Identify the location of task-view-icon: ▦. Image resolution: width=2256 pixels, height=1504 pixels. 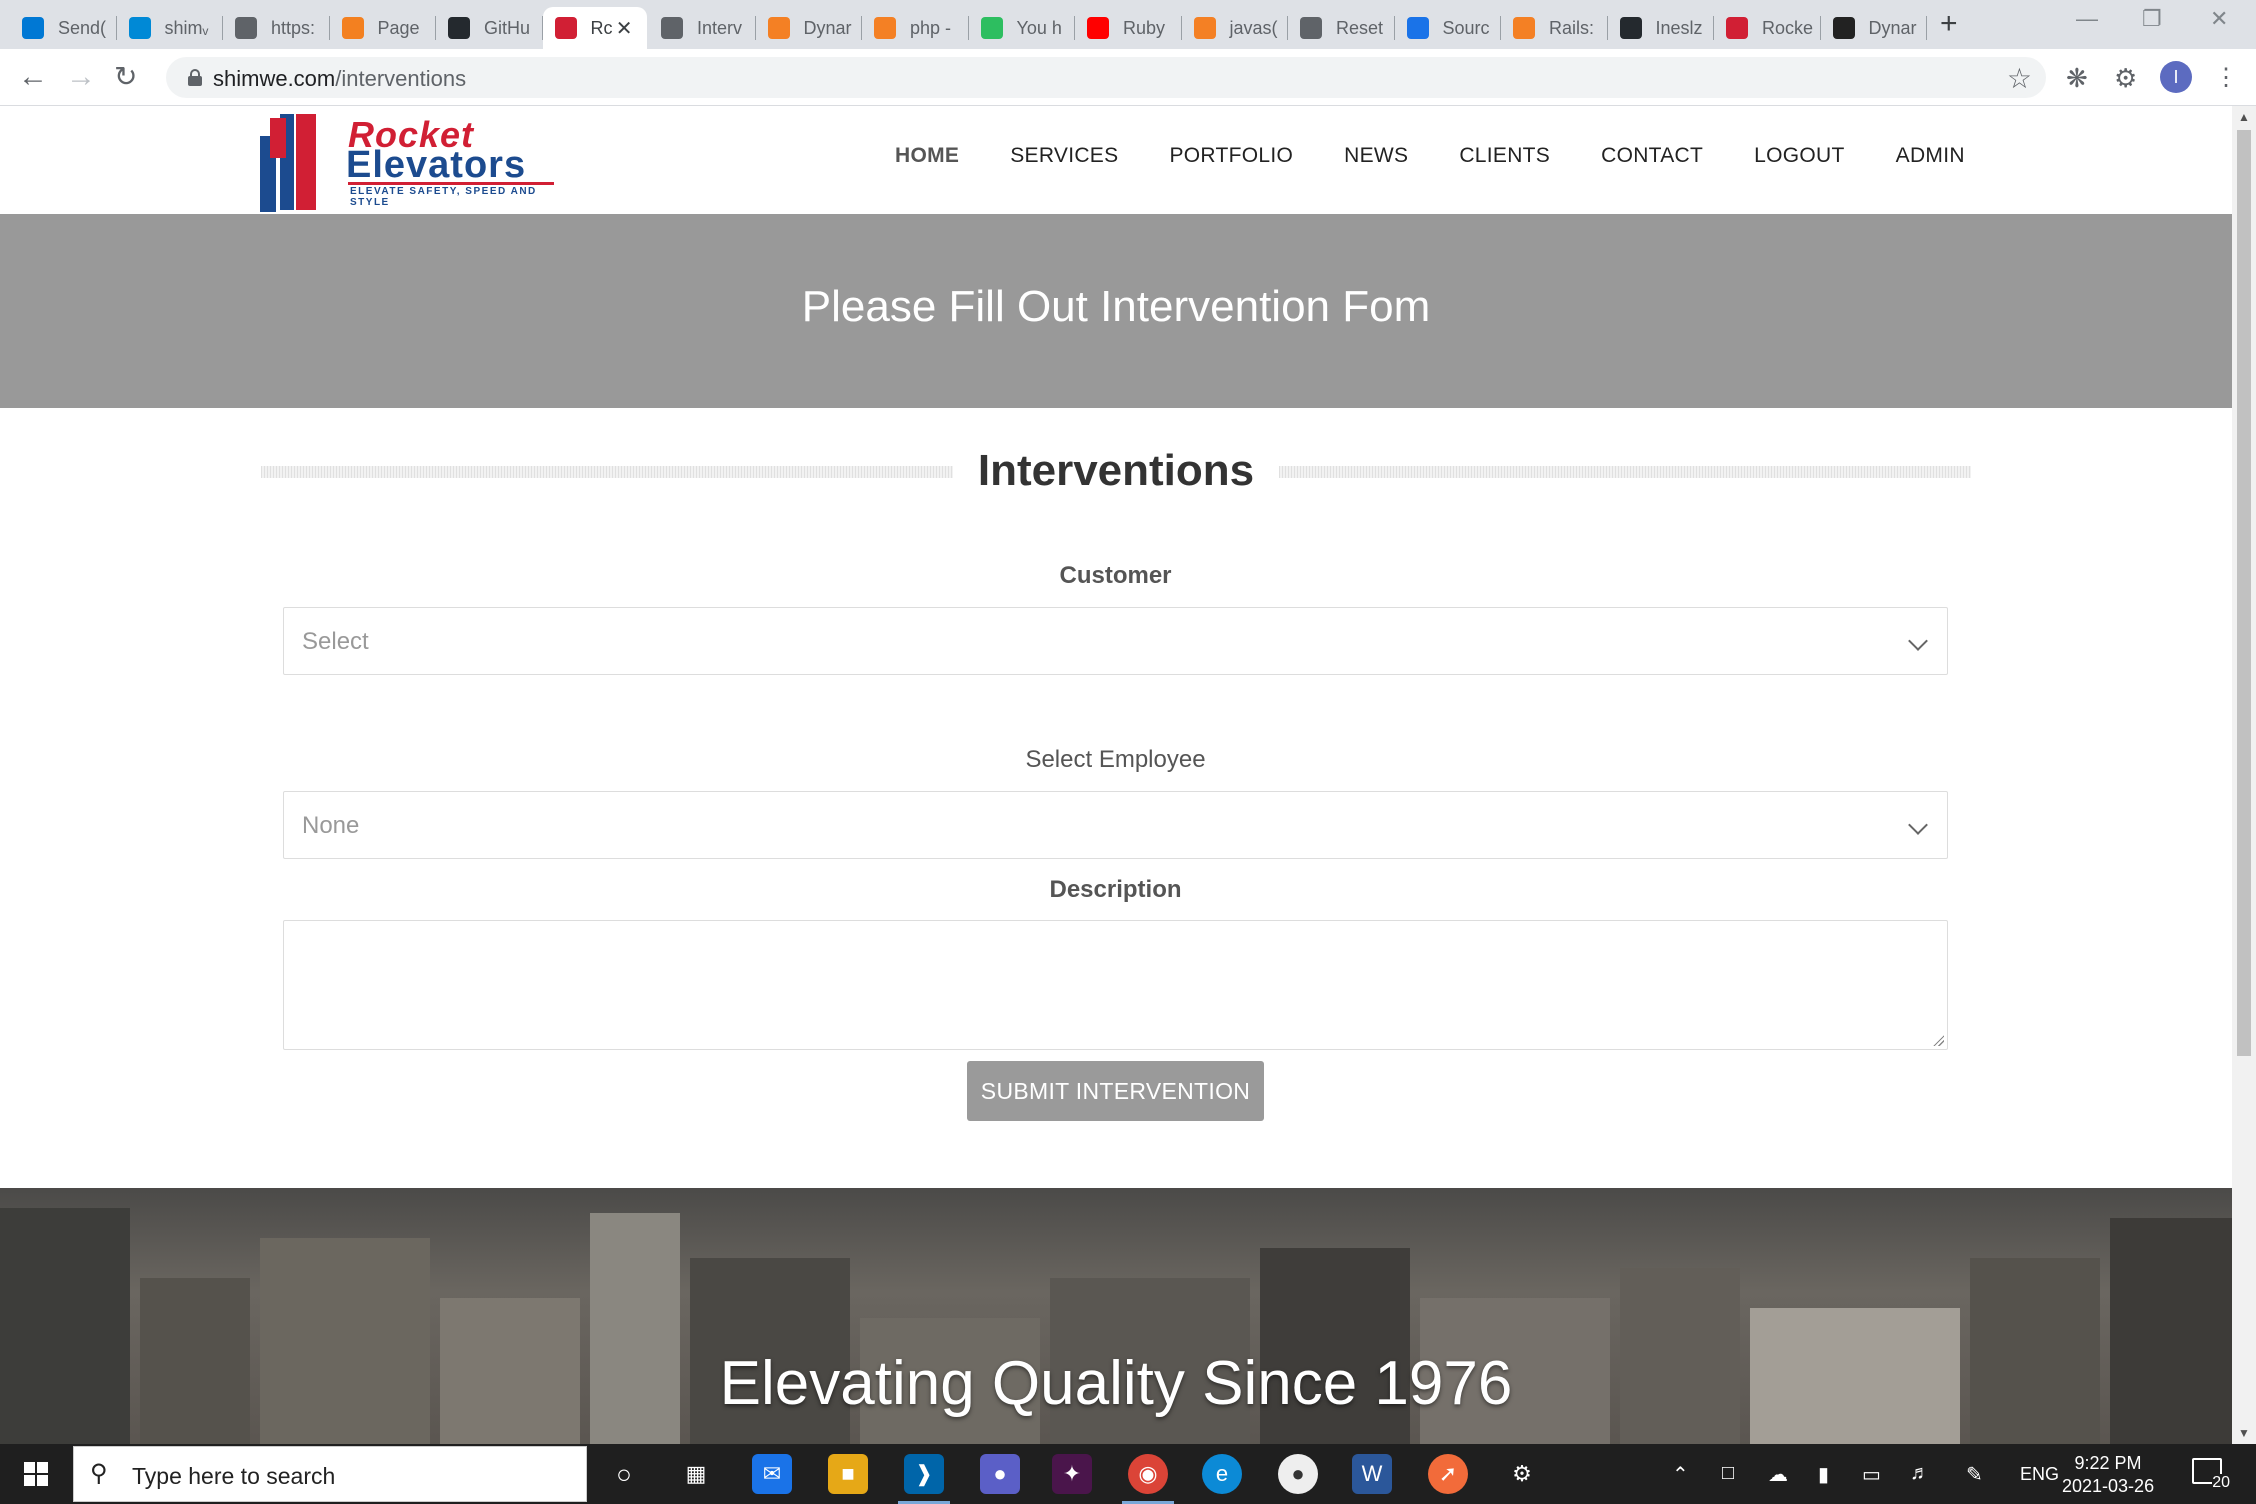
(696, 1474).